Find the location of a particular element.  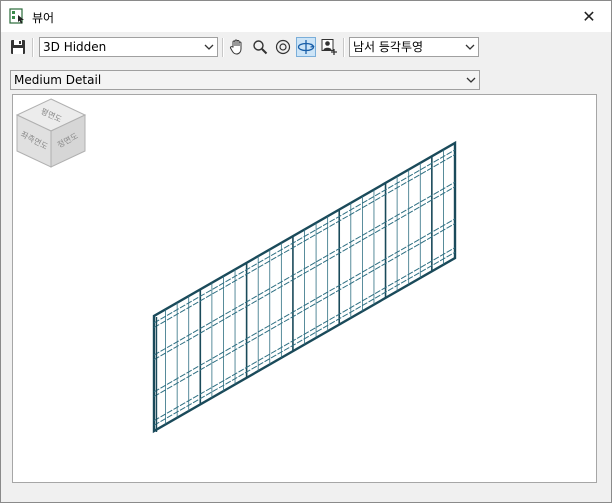

magnifier-icon is located at coordinates (260, 47).